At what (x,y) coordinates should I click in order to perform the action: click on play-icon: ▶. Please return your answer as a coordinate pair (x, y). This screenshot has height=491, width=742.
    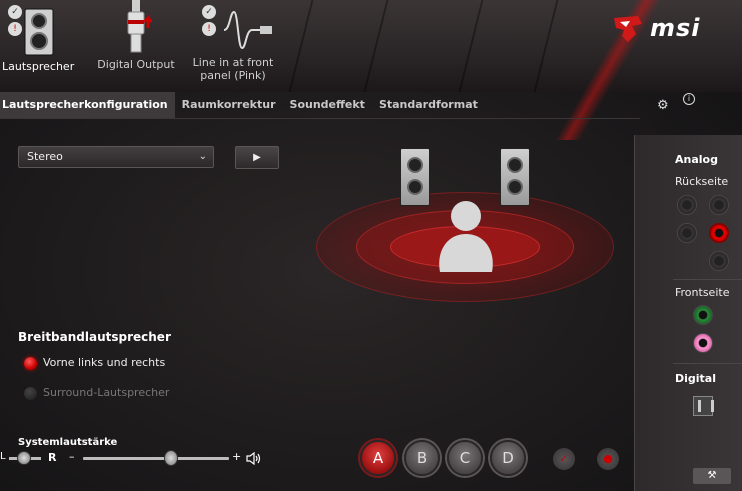
    Looking at the image, I should click on (257, 157).